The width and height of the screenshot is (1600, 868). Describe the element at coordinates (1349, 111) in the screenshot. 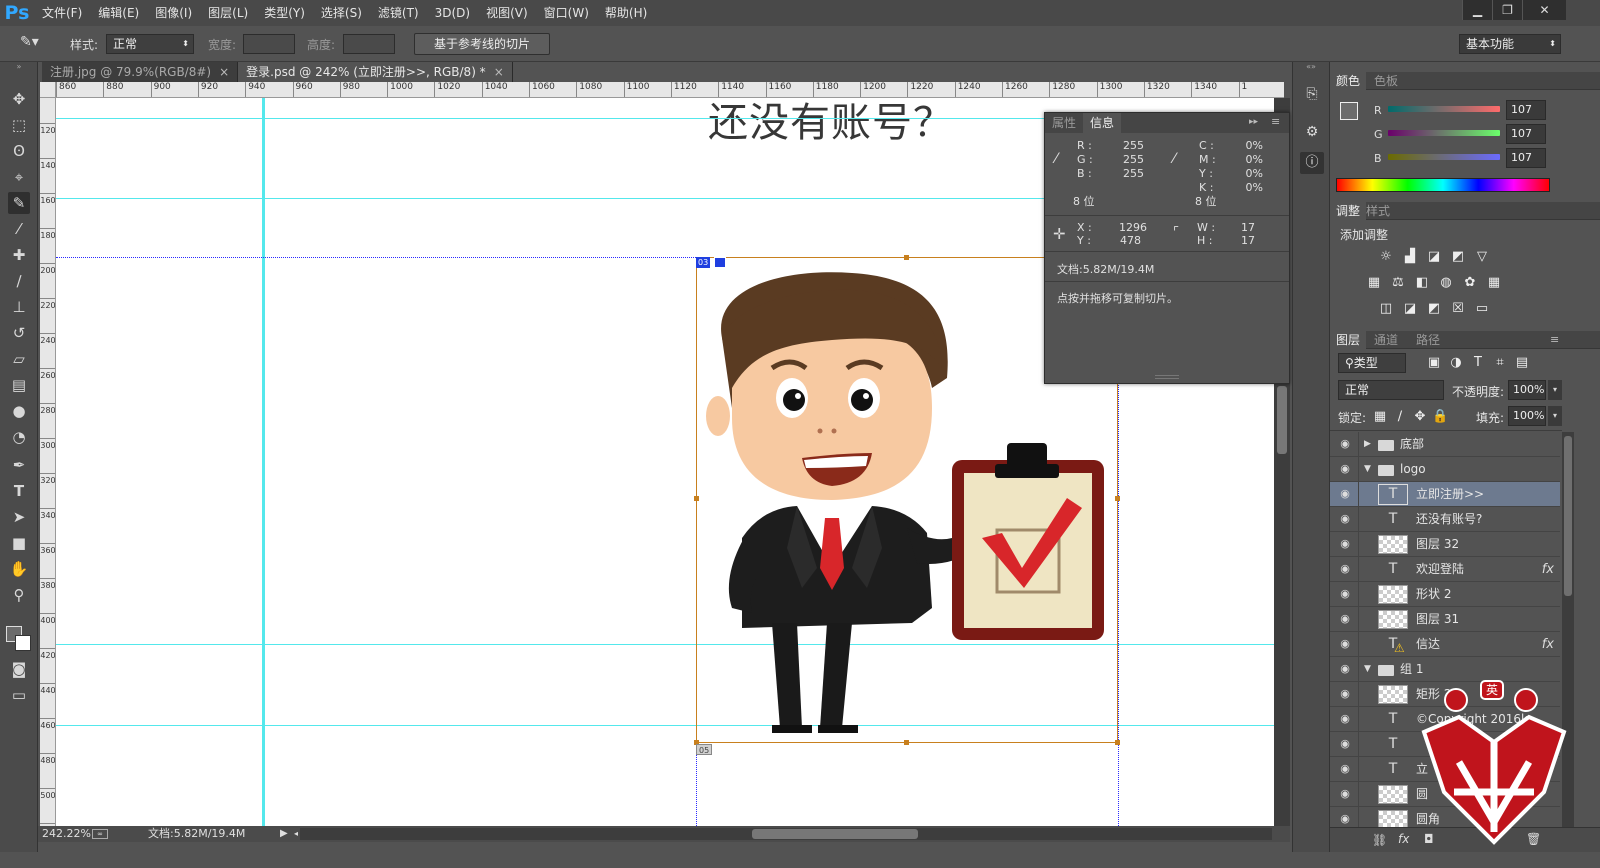

I see `foreground-color-swatch` at that location.